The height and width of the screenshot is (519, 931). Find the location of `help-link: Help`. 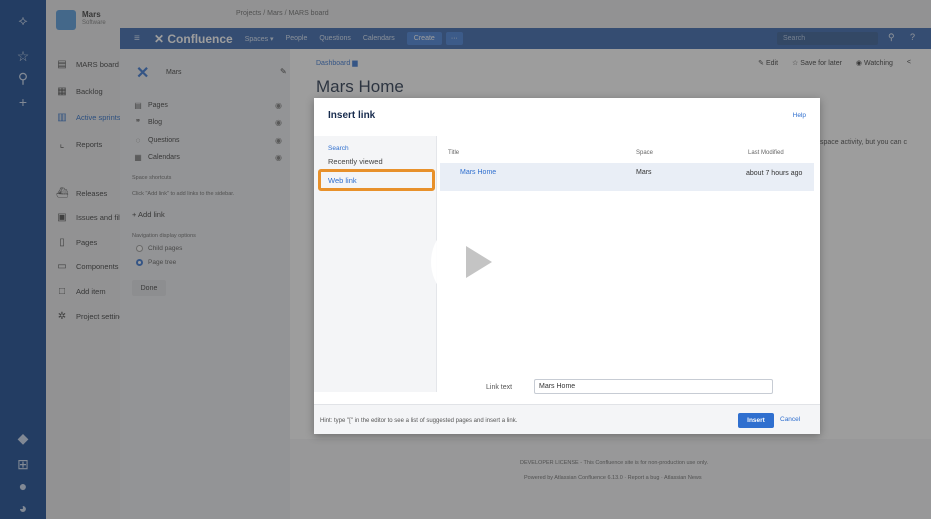

help-link: Help is located at coordinates (799, 115).